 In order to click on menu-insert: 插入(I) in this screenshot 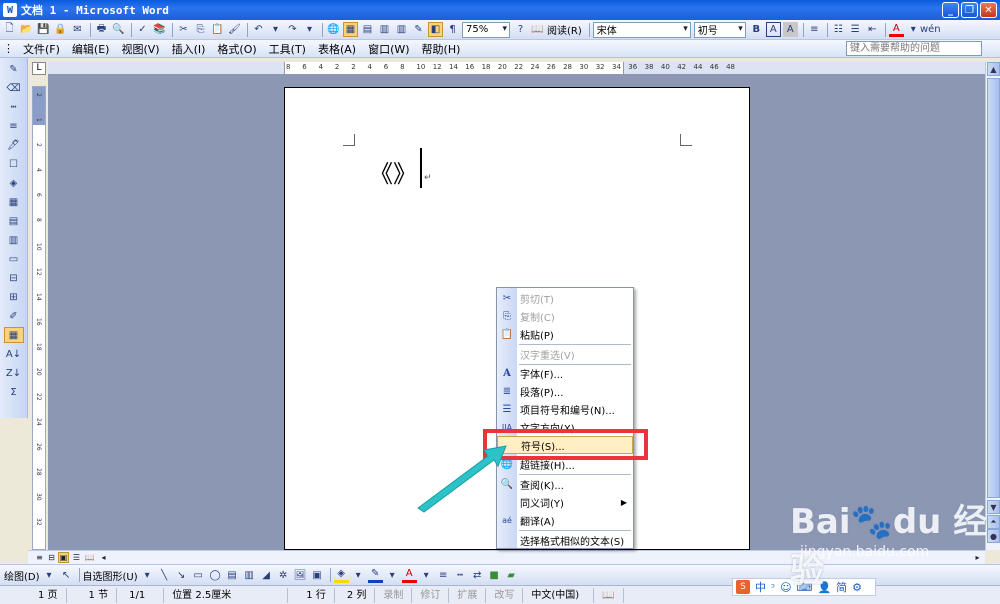, I will do `click(189, 49)`.